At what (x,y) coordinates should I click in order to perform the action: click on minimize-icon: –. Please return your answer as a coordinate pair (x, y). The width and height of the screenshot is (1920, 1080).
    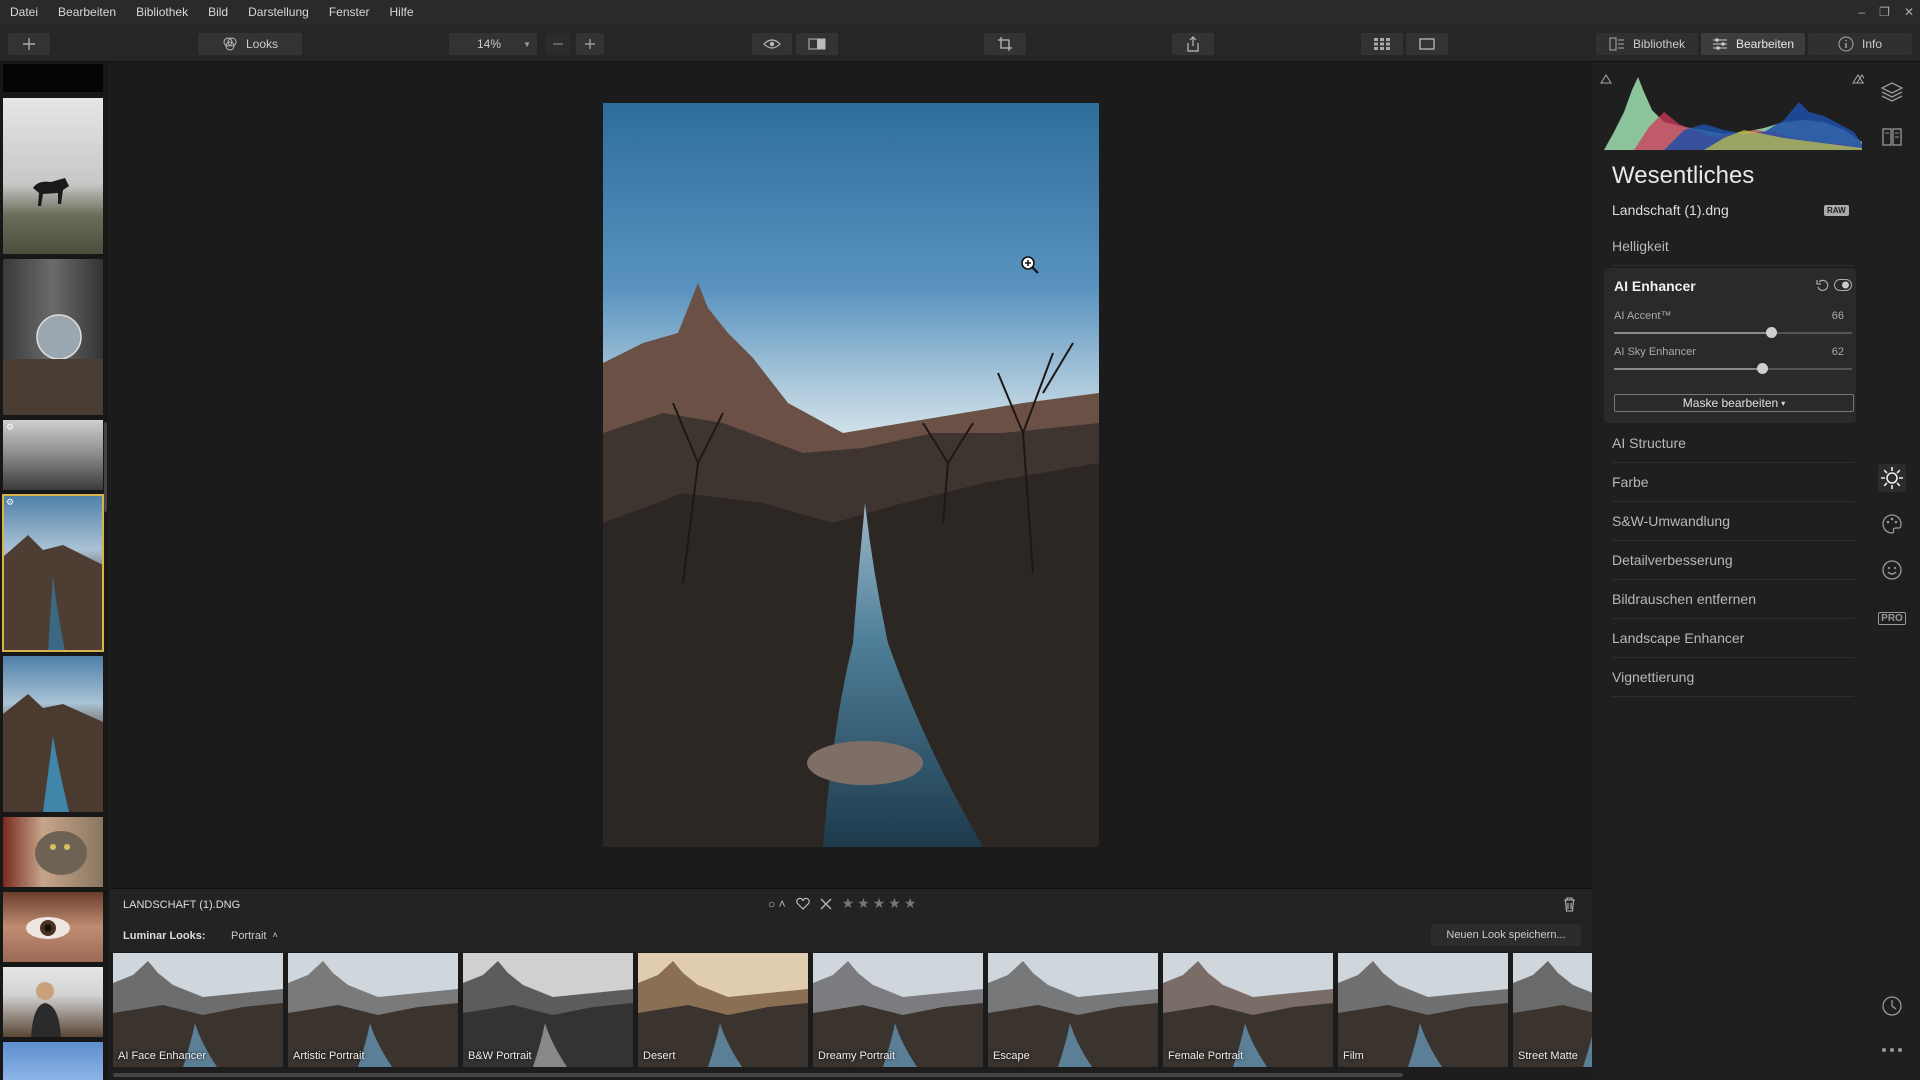
    Looking at the image, I should click on (1861, 12).